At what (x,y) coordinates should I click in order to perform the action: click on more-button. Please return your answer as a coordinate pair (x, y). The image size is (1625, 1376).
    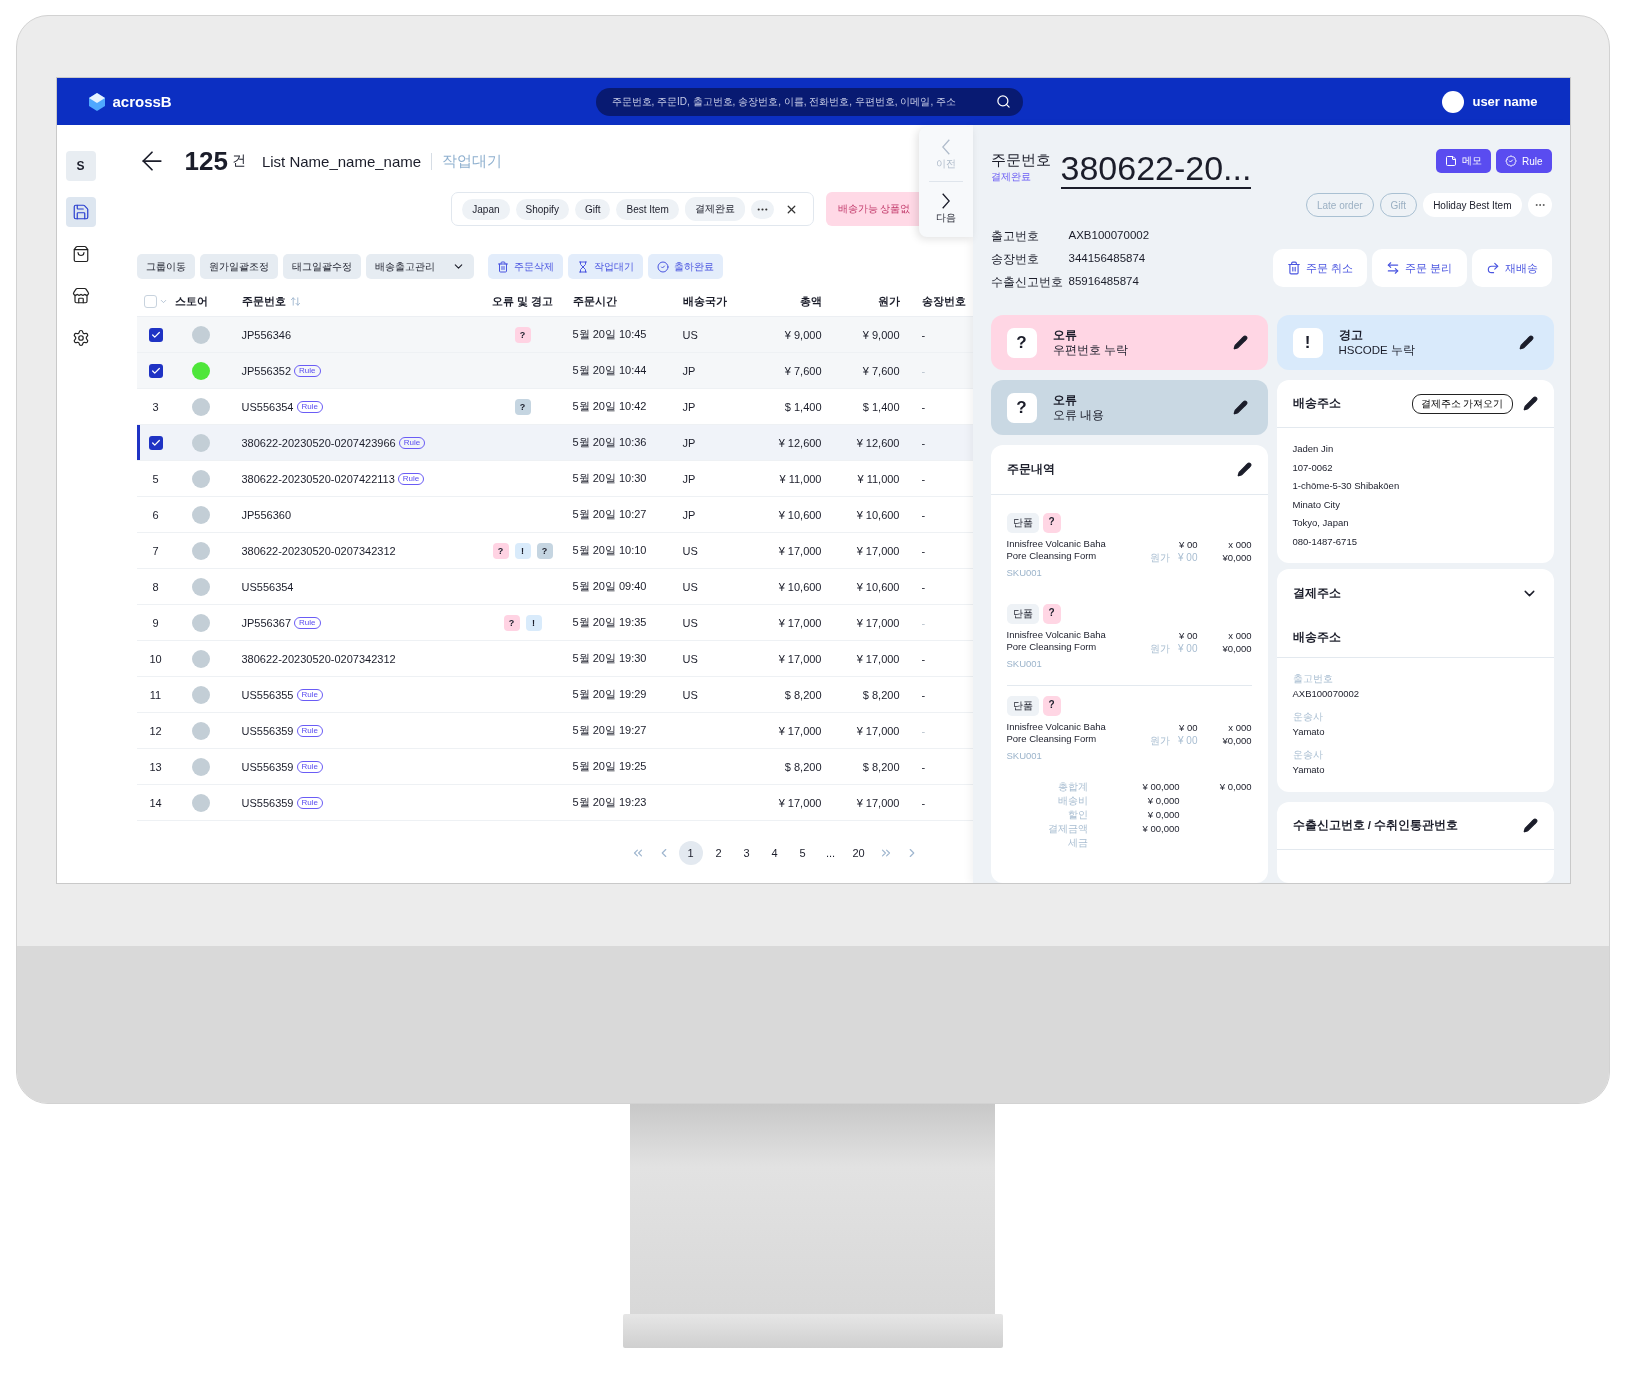
    Looking at the image, I should click on (762, 209).